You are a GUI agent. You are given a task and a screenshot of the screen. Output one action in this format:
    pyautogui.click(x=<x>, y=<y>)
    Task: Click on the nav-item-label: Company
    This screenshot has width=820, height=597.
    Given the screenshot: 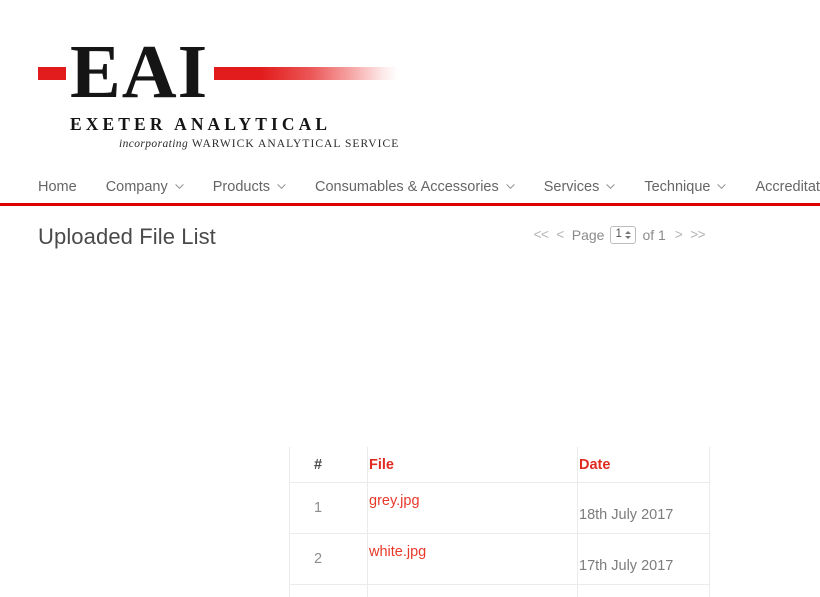 What is the action you would take?
    pyautogui.click(x=136, y=187)
    